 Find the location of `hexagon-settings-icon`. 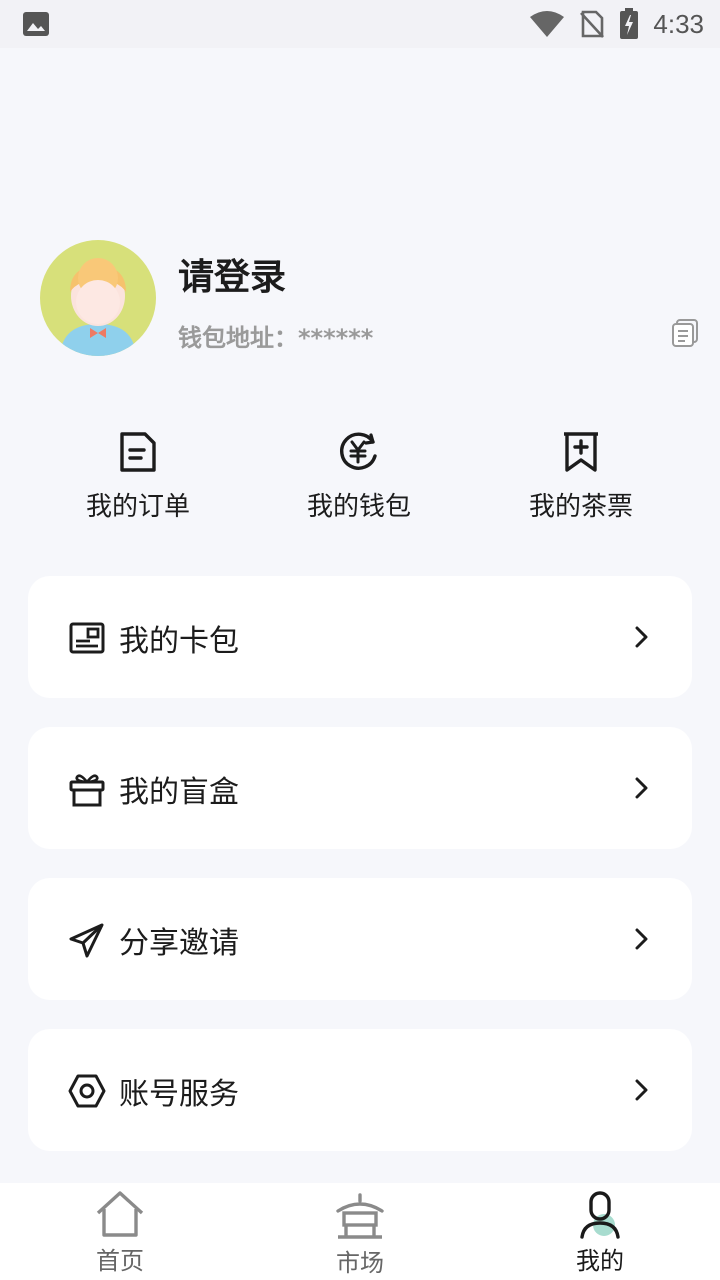

hexagon-settings-icon is located at coordinates (87, 1091).